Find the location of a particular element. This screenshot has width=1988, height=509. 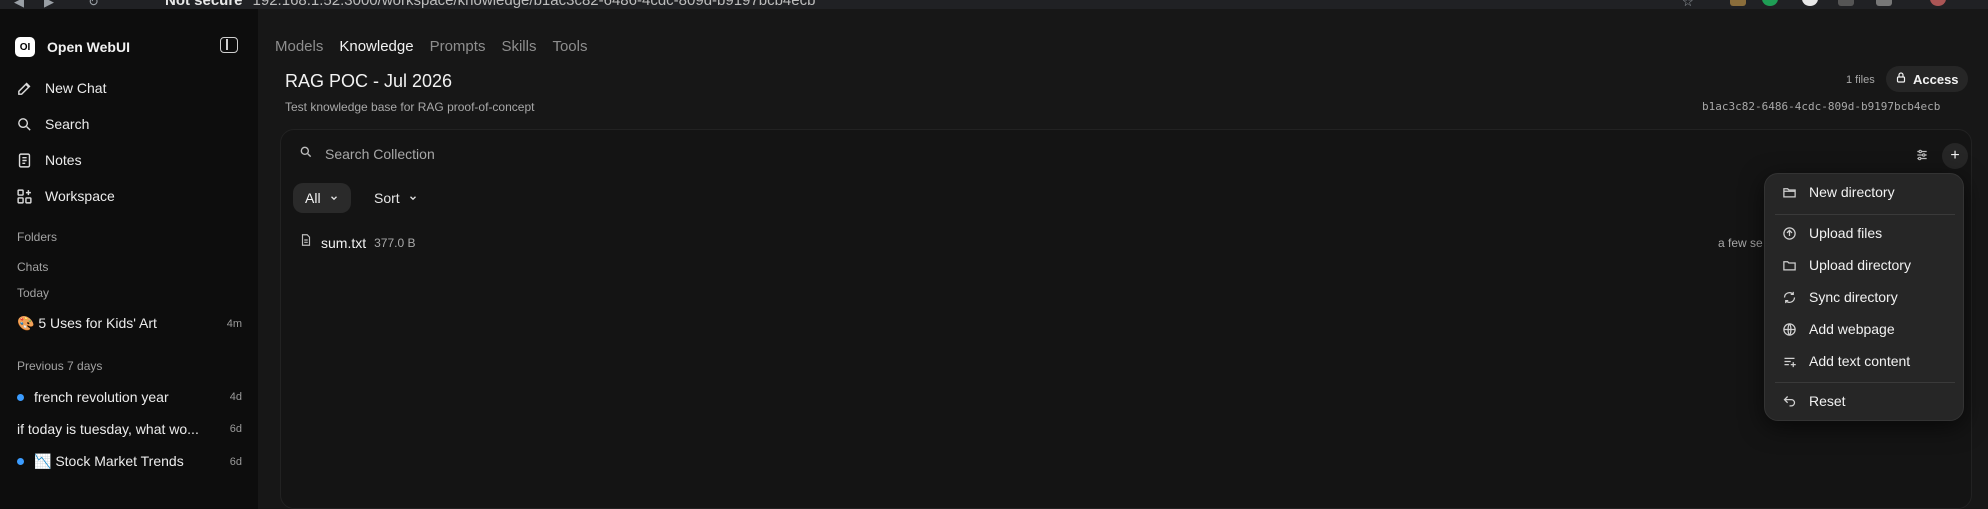

chat-list-item: 📉 Stock Market Trends 6d is located at coordinates (129, 461).